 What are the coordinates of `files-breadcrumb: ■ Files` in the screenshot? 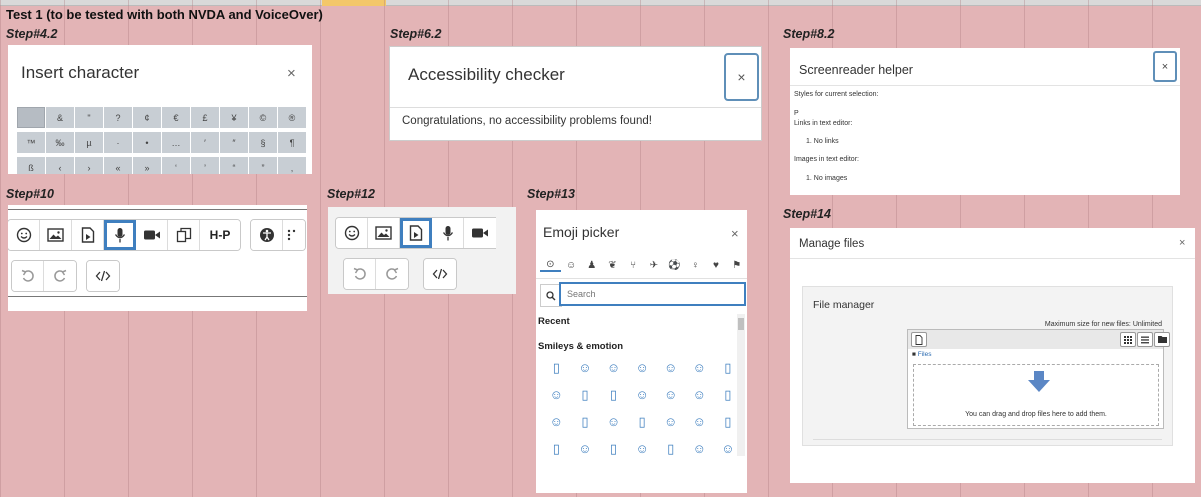 It's located at (921, 354).